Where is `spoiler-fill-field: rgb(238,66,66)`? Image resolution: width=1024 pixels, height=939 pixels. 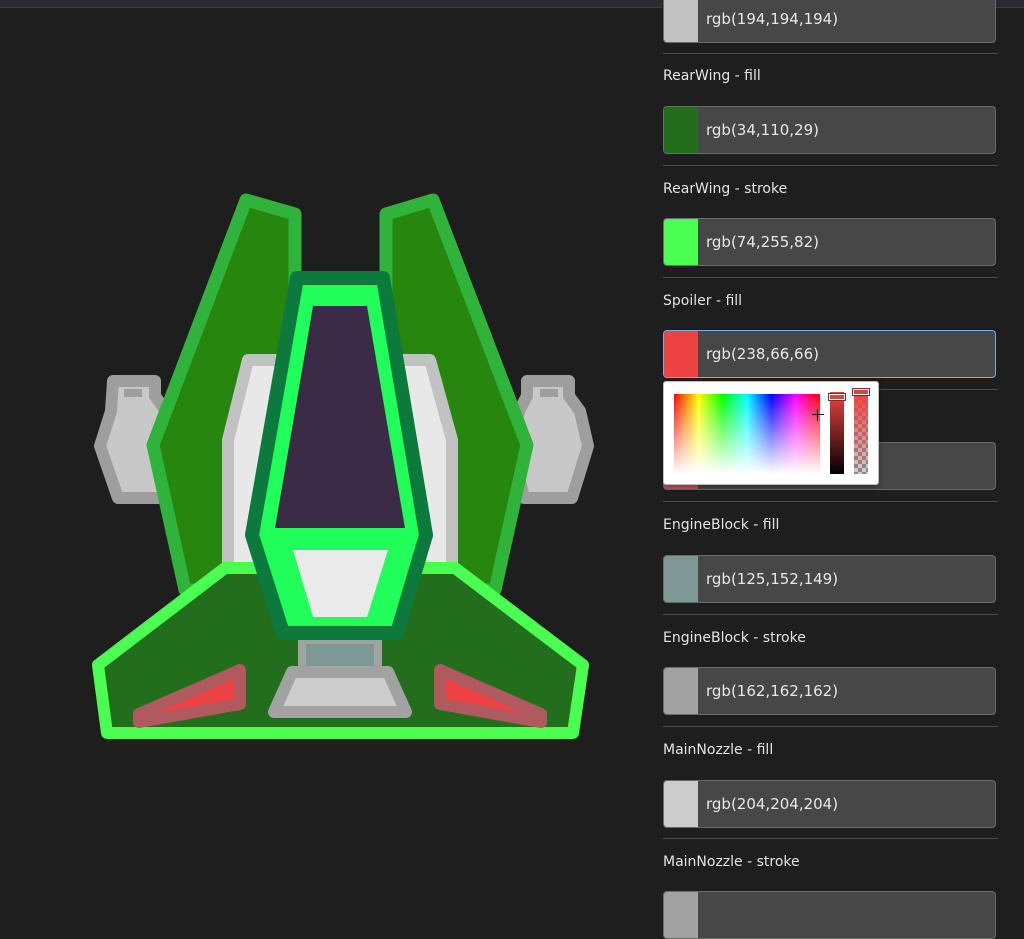
spoiler-fill-field: rgb(238,66,66) is located at coordinates (829, 354).